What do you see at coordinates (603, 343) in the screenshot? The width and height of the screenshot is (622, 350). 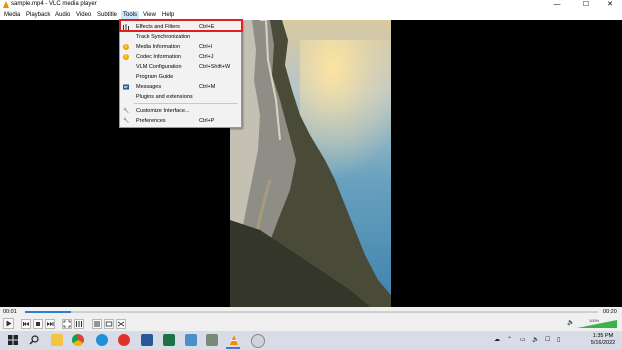 I see `clock-date: 5/16/2022` at bounding box center [603, 343].